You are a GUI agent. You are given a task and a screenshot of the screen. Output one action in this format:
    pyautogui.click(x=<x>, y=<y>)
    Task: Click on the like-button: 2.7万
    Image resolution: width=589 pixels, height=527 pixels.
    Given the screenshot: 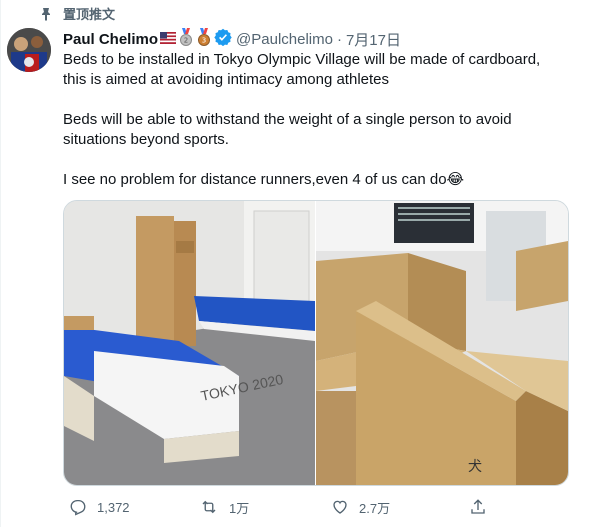 What is the action you would take?
    pyautogui.click(x=360, y=507)
    